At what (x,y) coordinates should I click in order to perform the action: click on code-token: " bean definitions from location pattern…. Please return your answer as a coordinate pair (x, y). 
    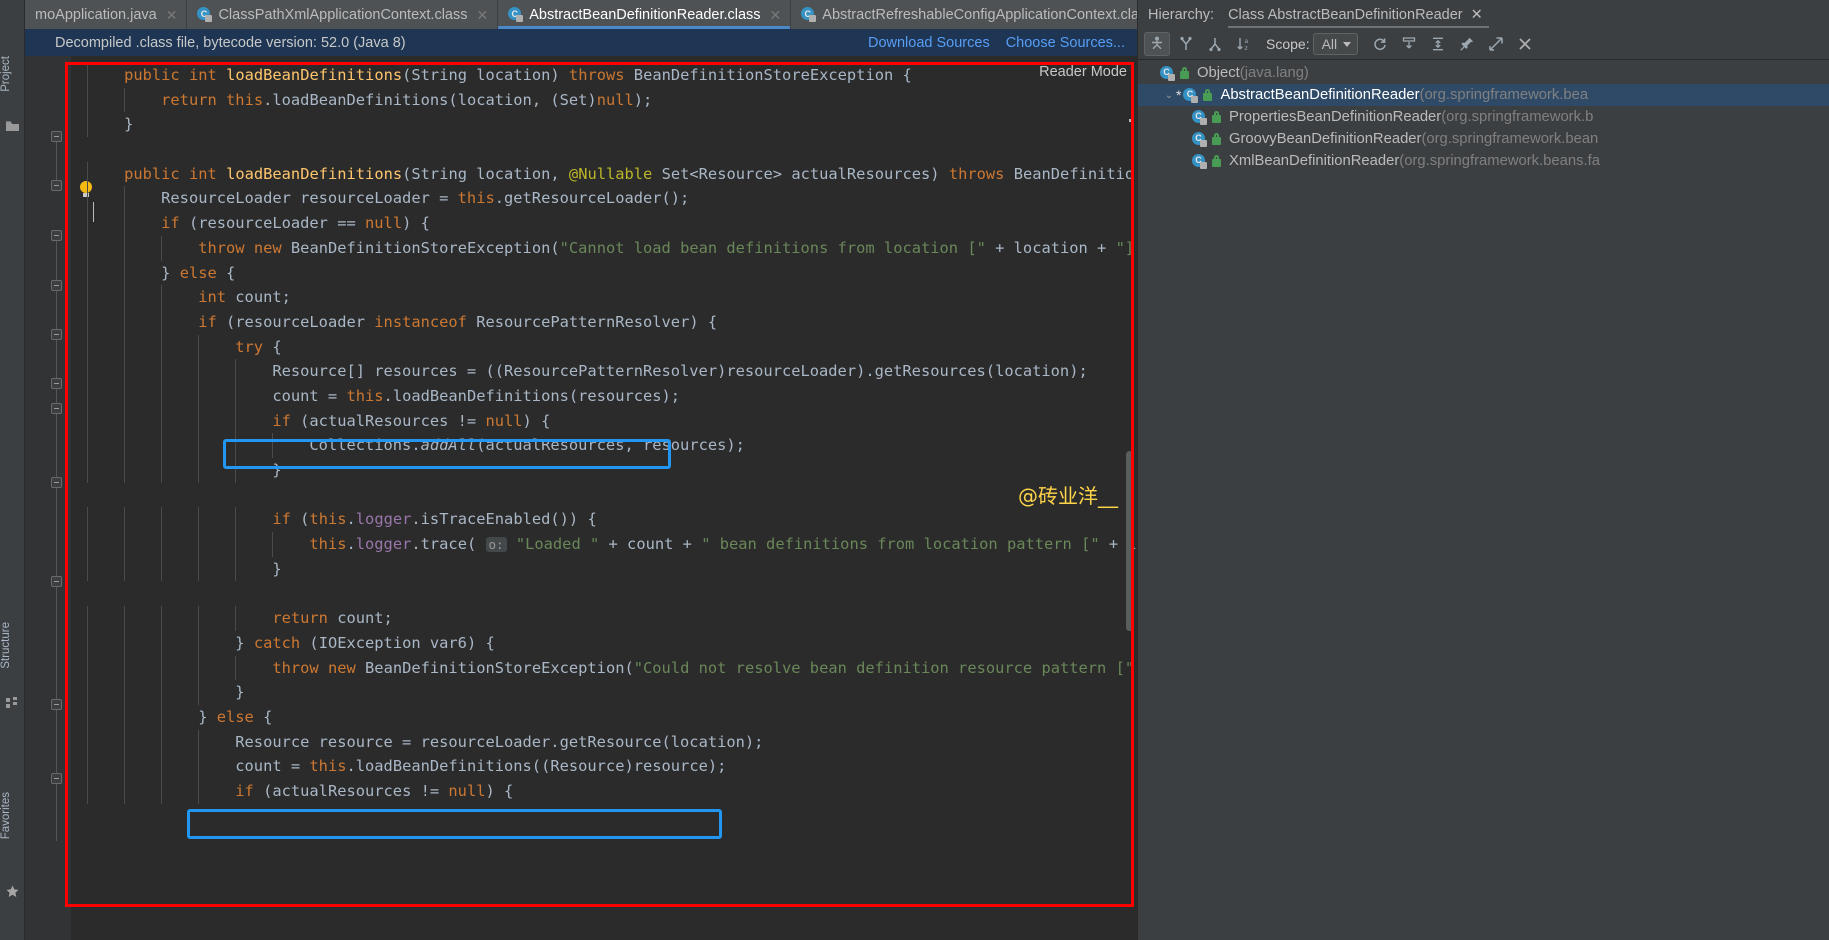
    Looking at the image, I should click on (900, 544).